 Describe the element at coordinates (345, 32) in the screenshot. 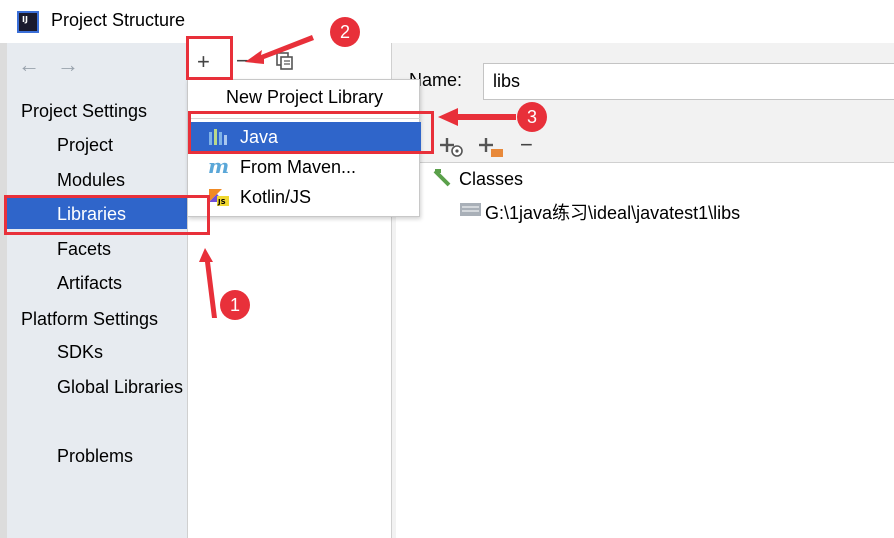

I see `annotation-badge-2: 2` at that location.